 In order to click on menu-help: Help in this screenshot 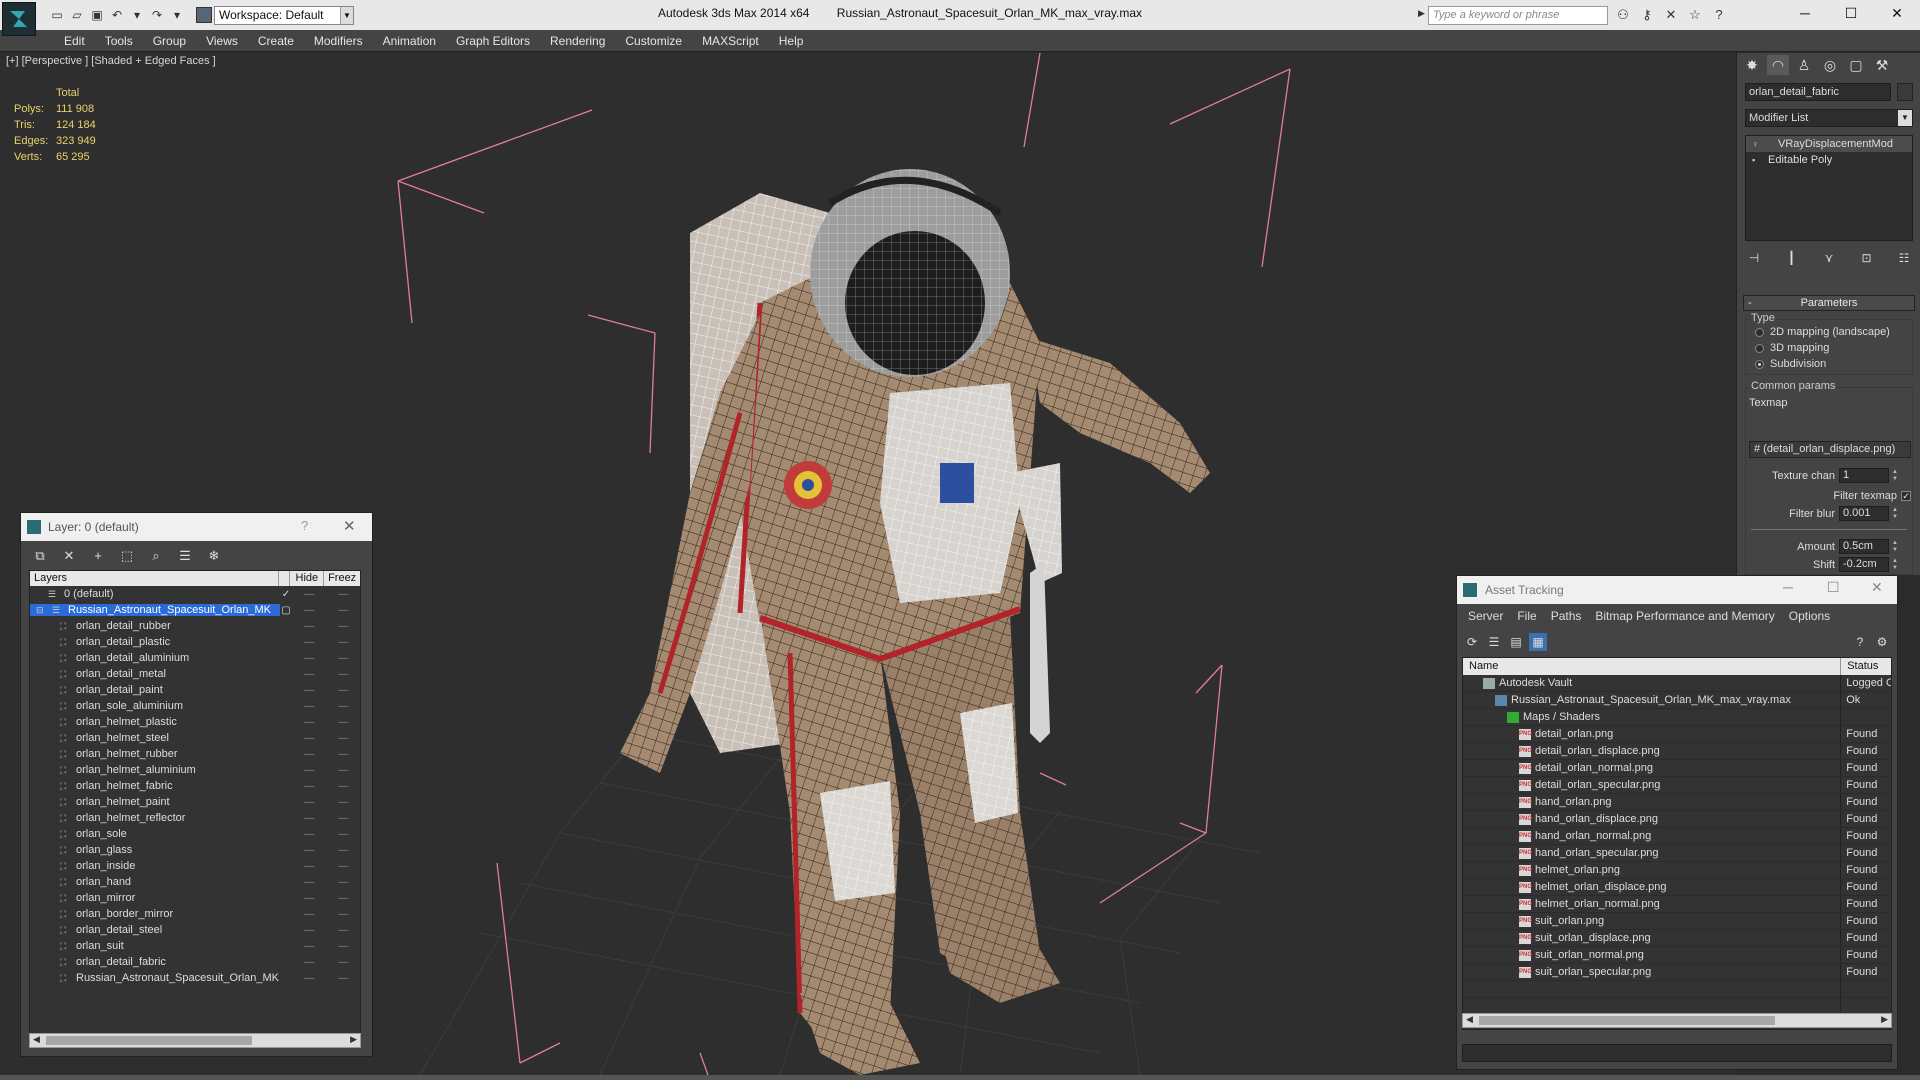, I will do `click(791, 41)`.